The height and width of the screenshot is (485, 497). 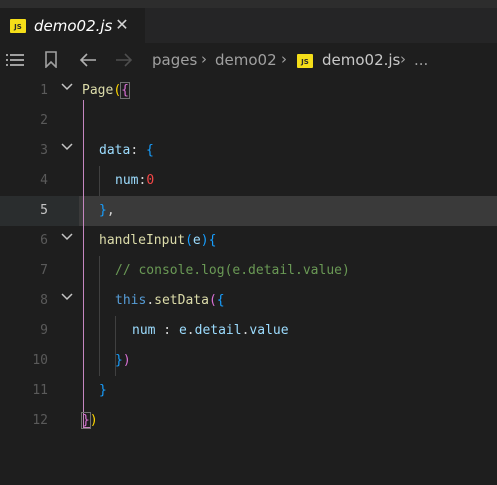 What do you see at coordinates (248, 91) in the screenshot?
I see `code-line-1: 1 Page({` at bounding box center [248, 91].